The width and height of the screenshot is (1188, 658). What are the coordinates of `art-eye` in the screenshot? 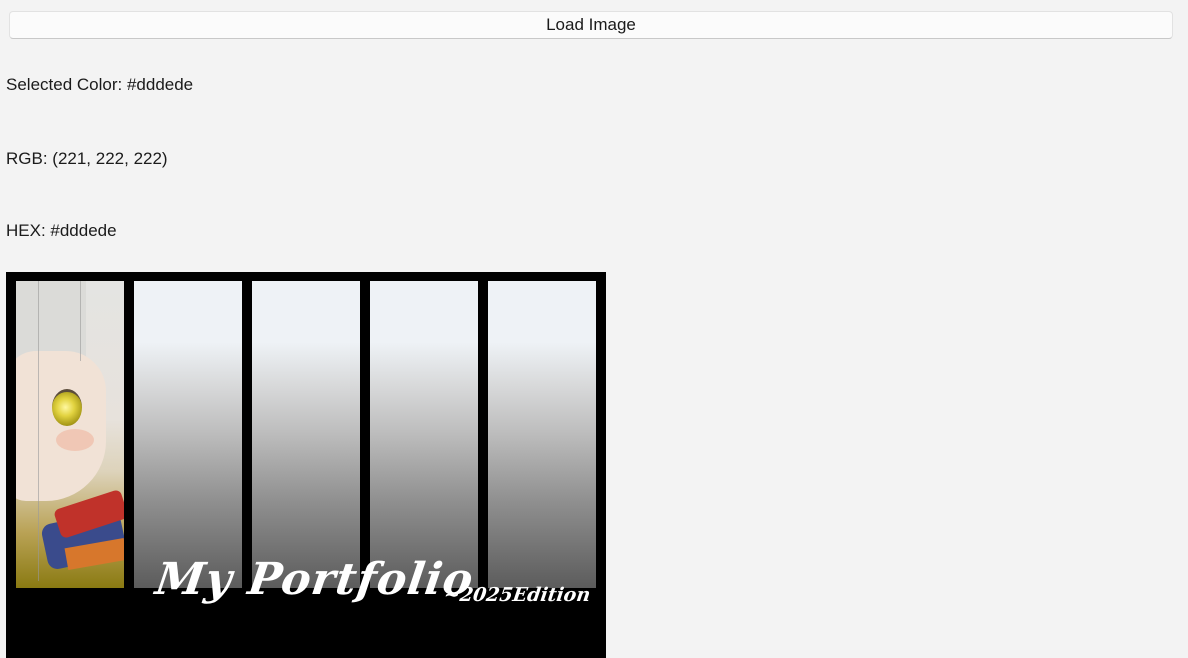 It's located at (67, 407).